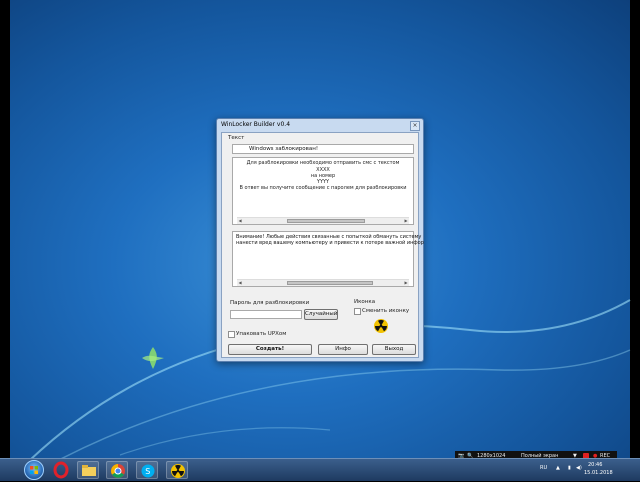  Describe the element at coordinates (386, 311) in the screenshot. I see `change-icon-label: Сменить иконку` at that location.